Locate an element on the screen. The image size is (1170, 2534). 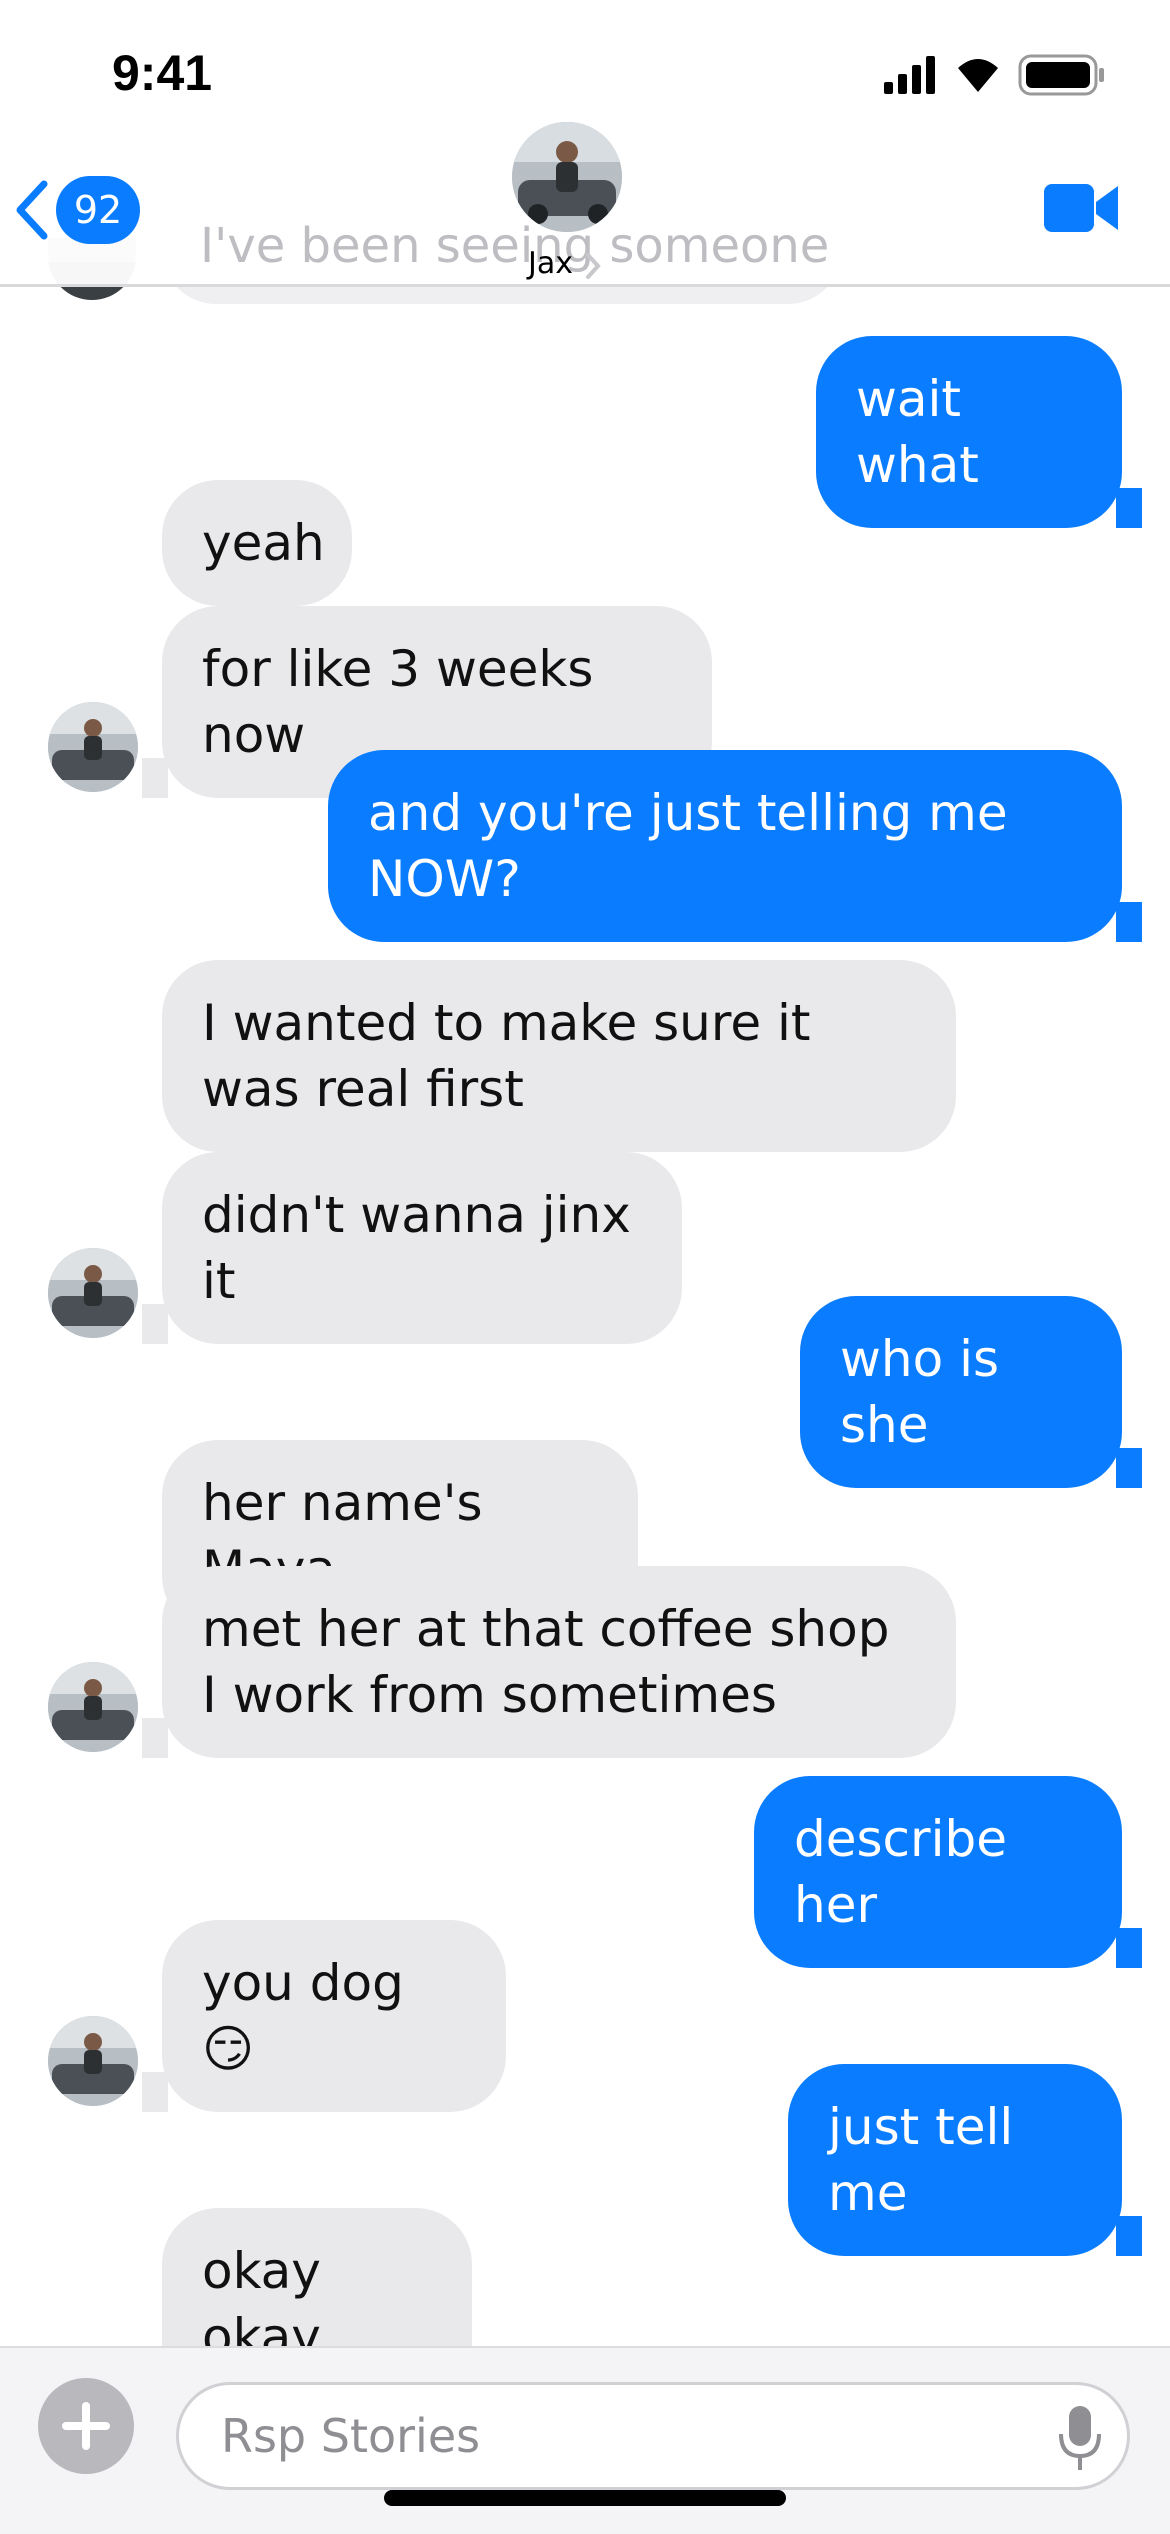
sent-message-bubble: just tell me is located at coordinates (955, 2160).